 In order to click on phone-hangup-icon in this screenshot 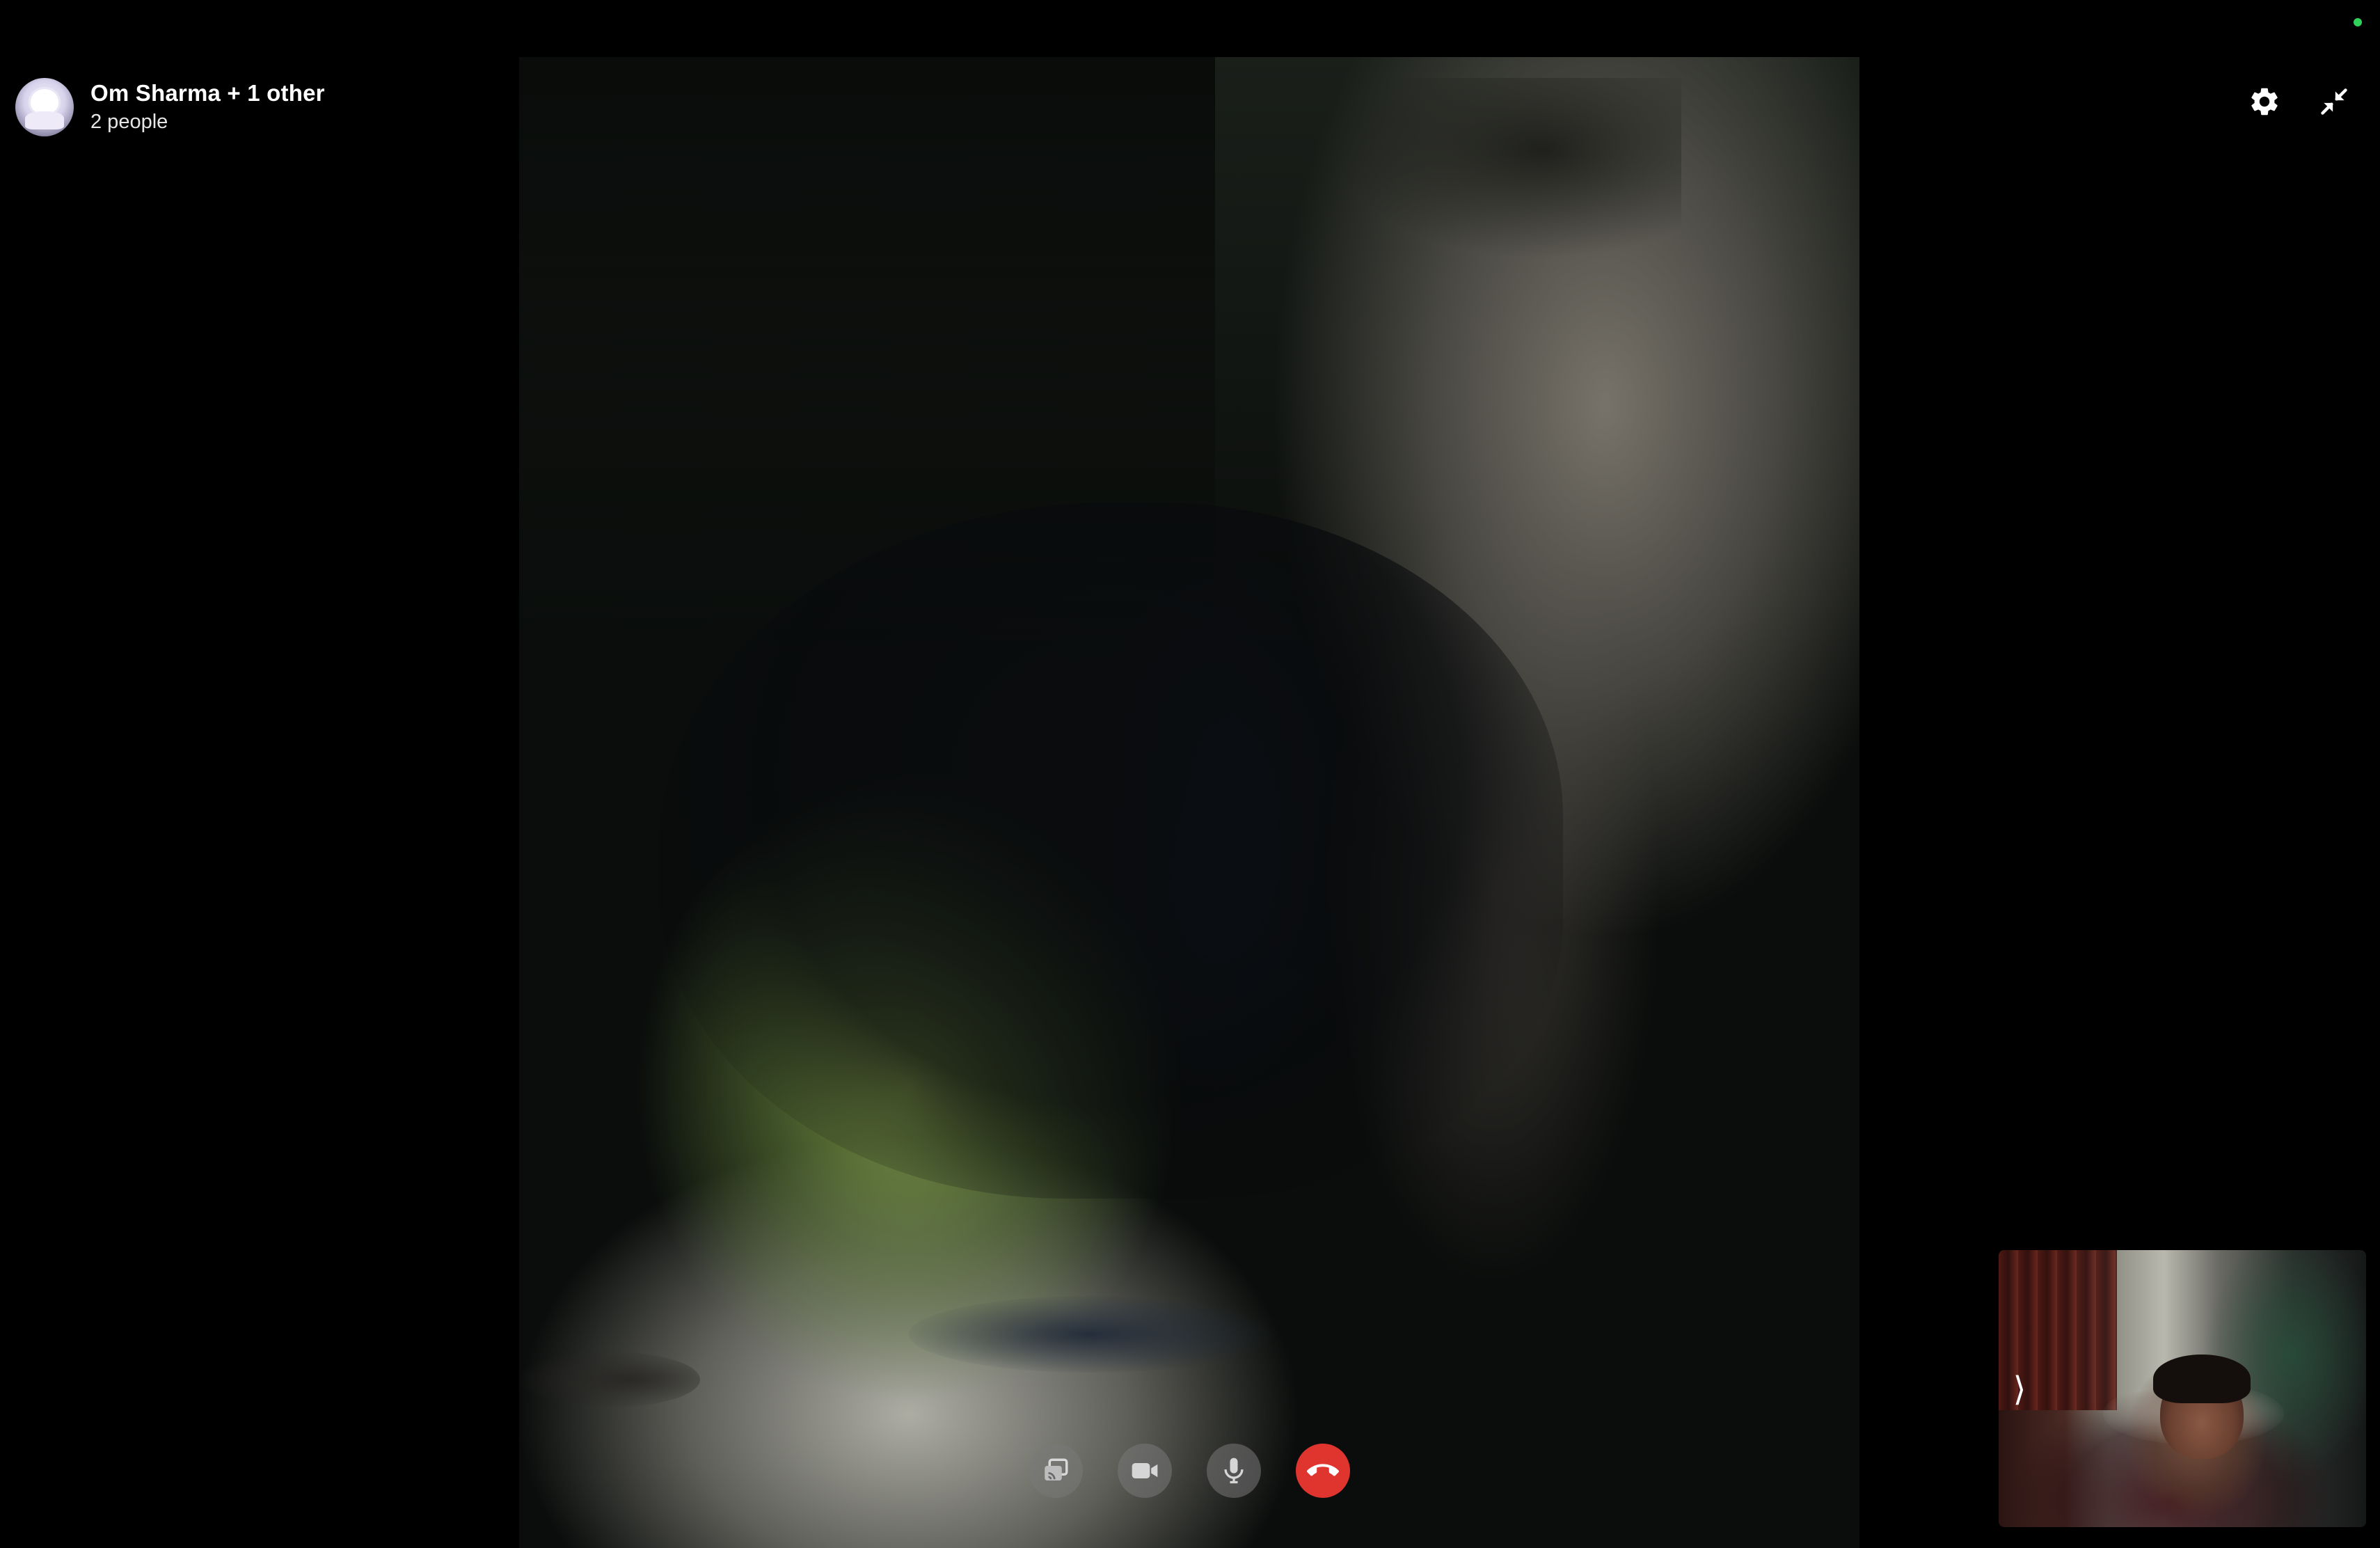, I will do `click(1323, 1470)`.